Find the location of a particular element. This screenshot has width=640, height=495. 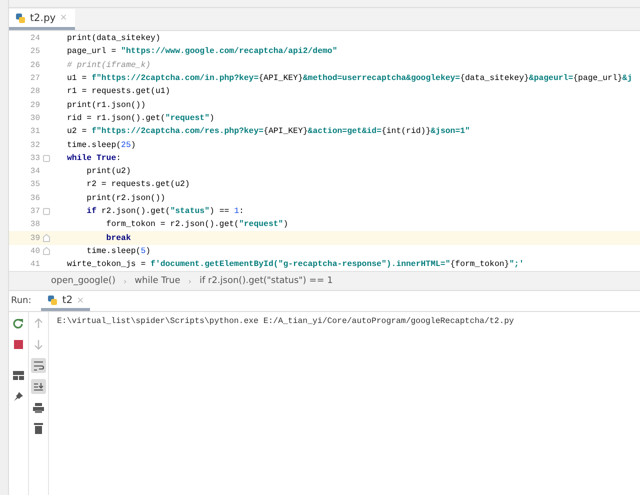

print-icon is located at coordinates (38, 408).